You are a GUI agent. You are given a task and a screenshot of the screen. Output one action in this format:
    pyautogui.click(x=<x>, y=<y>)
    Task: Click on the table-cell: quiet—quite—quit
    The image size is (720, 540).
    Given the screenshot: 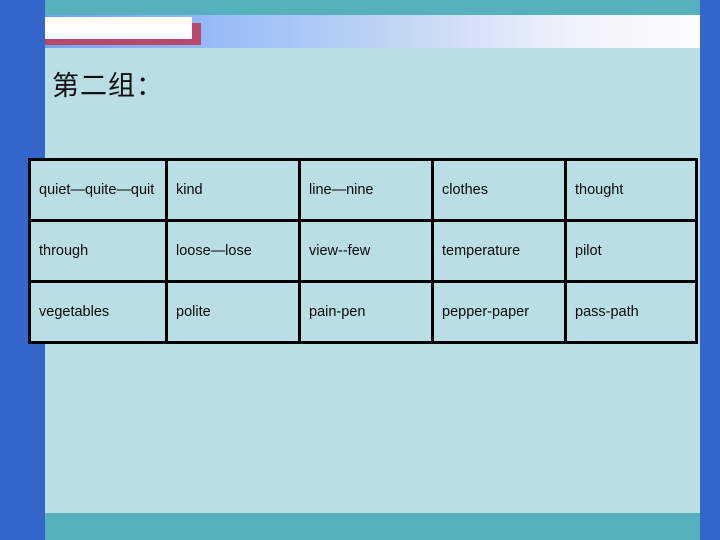 What is the action you would take?
    pyautogui.click(x=98, y=190)
    